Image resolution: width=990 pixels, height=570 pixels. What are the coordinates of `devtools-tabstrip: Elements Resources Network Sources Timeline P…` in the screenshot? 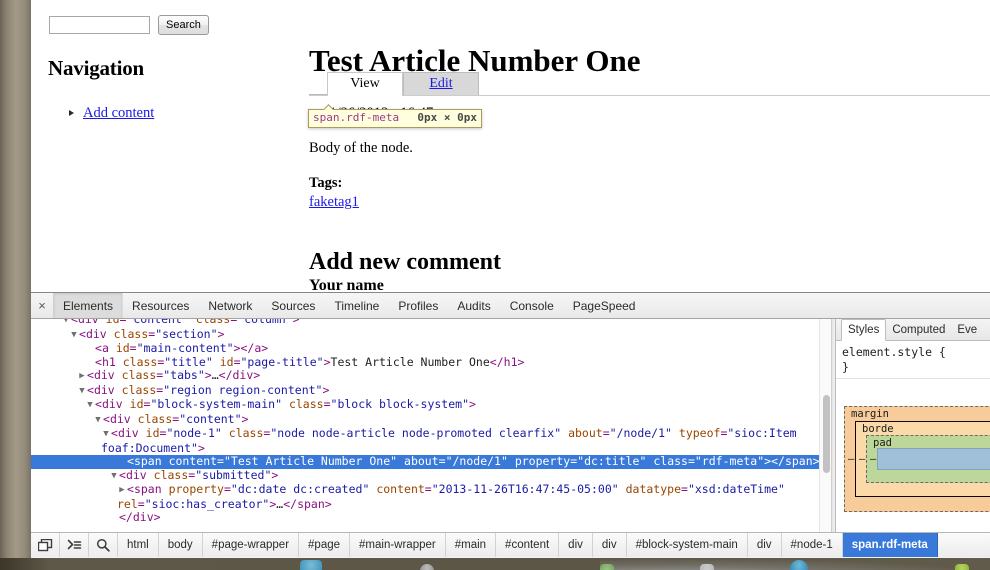 It's located at (349, 305).